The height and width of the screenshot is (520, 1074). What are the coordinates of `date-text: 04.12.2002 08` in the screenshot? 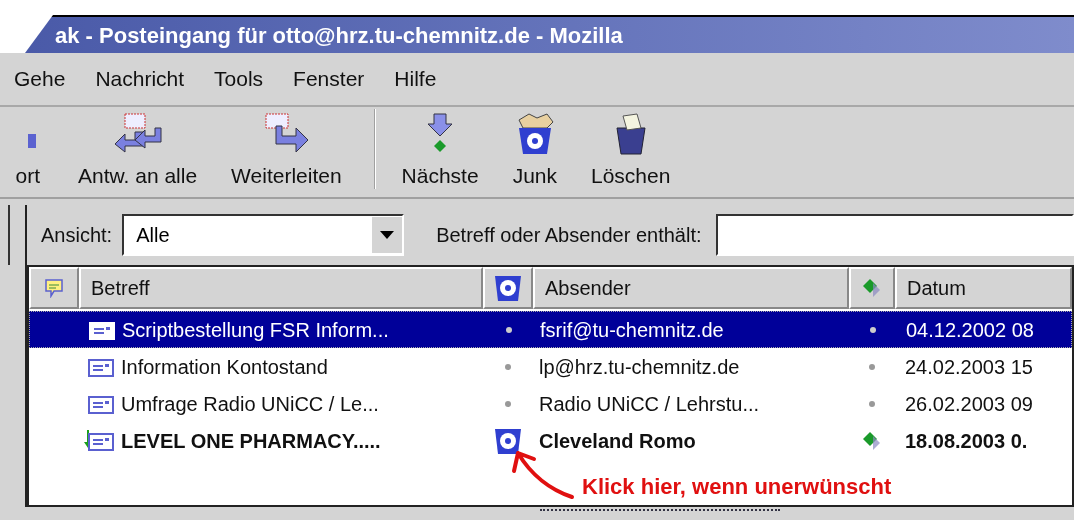 It's located at (970, 329).